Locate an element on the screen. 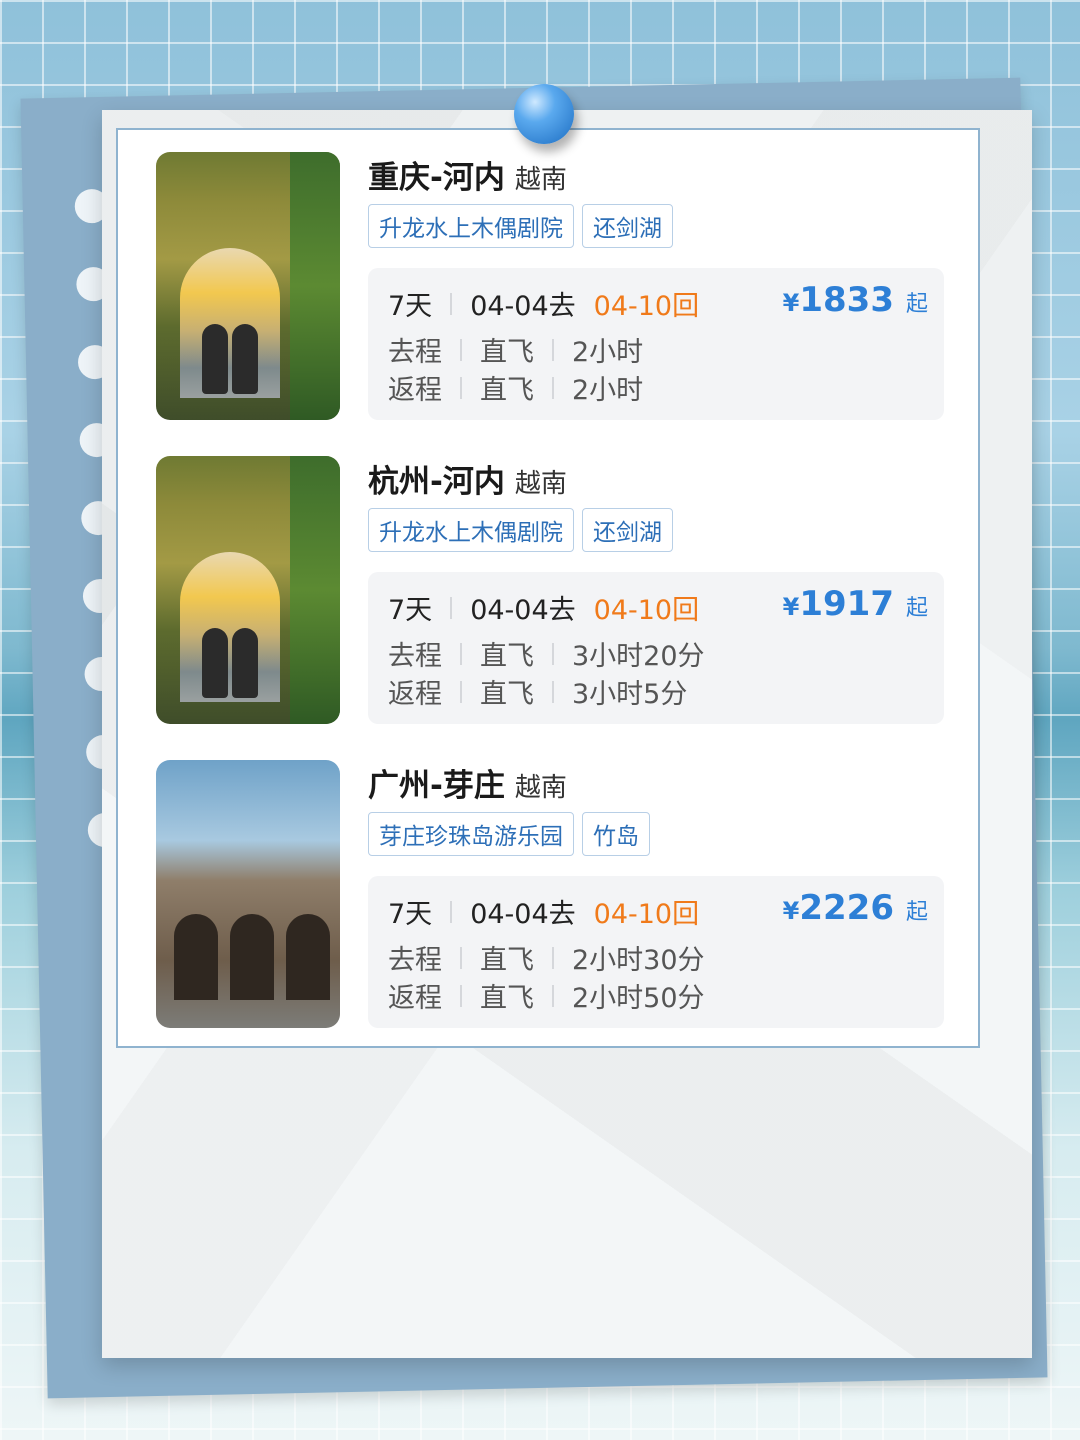  price: ¥ 1917 起 is located at coordinates (855, 604).